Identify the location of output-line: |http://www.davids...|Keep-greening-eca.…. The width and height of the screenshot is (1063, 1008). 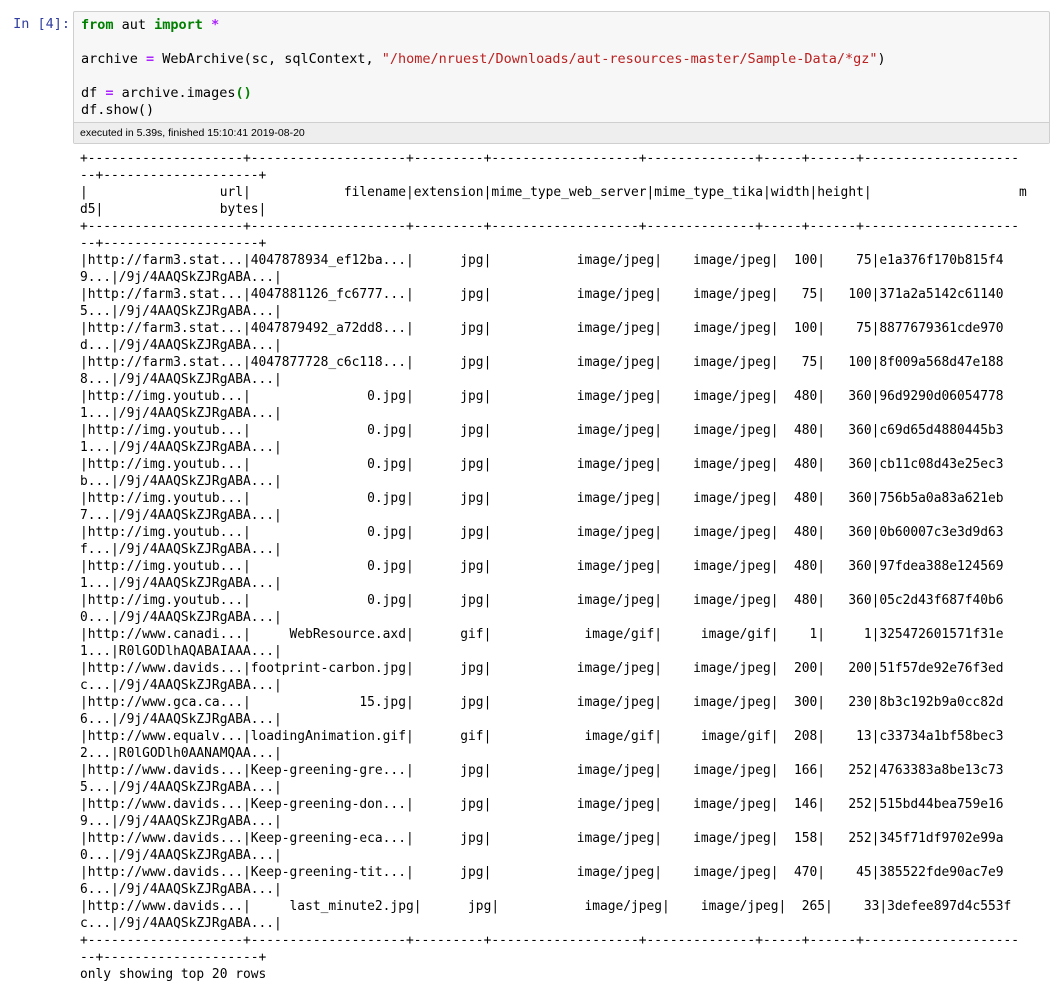
(542, 838).